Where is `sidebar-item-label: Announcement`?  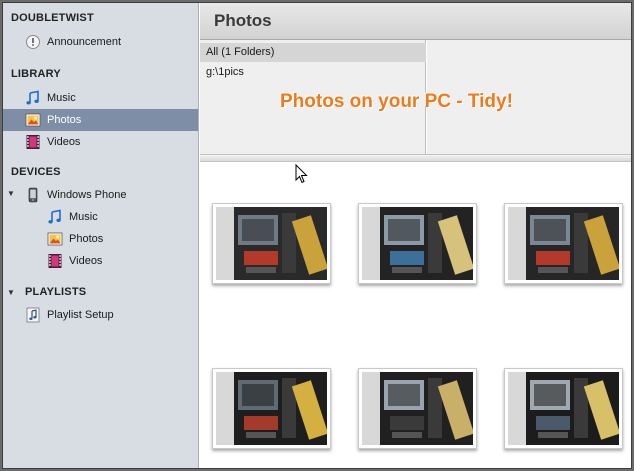
sidebar-item-label: Announcement is located at coordinates (84, 42).